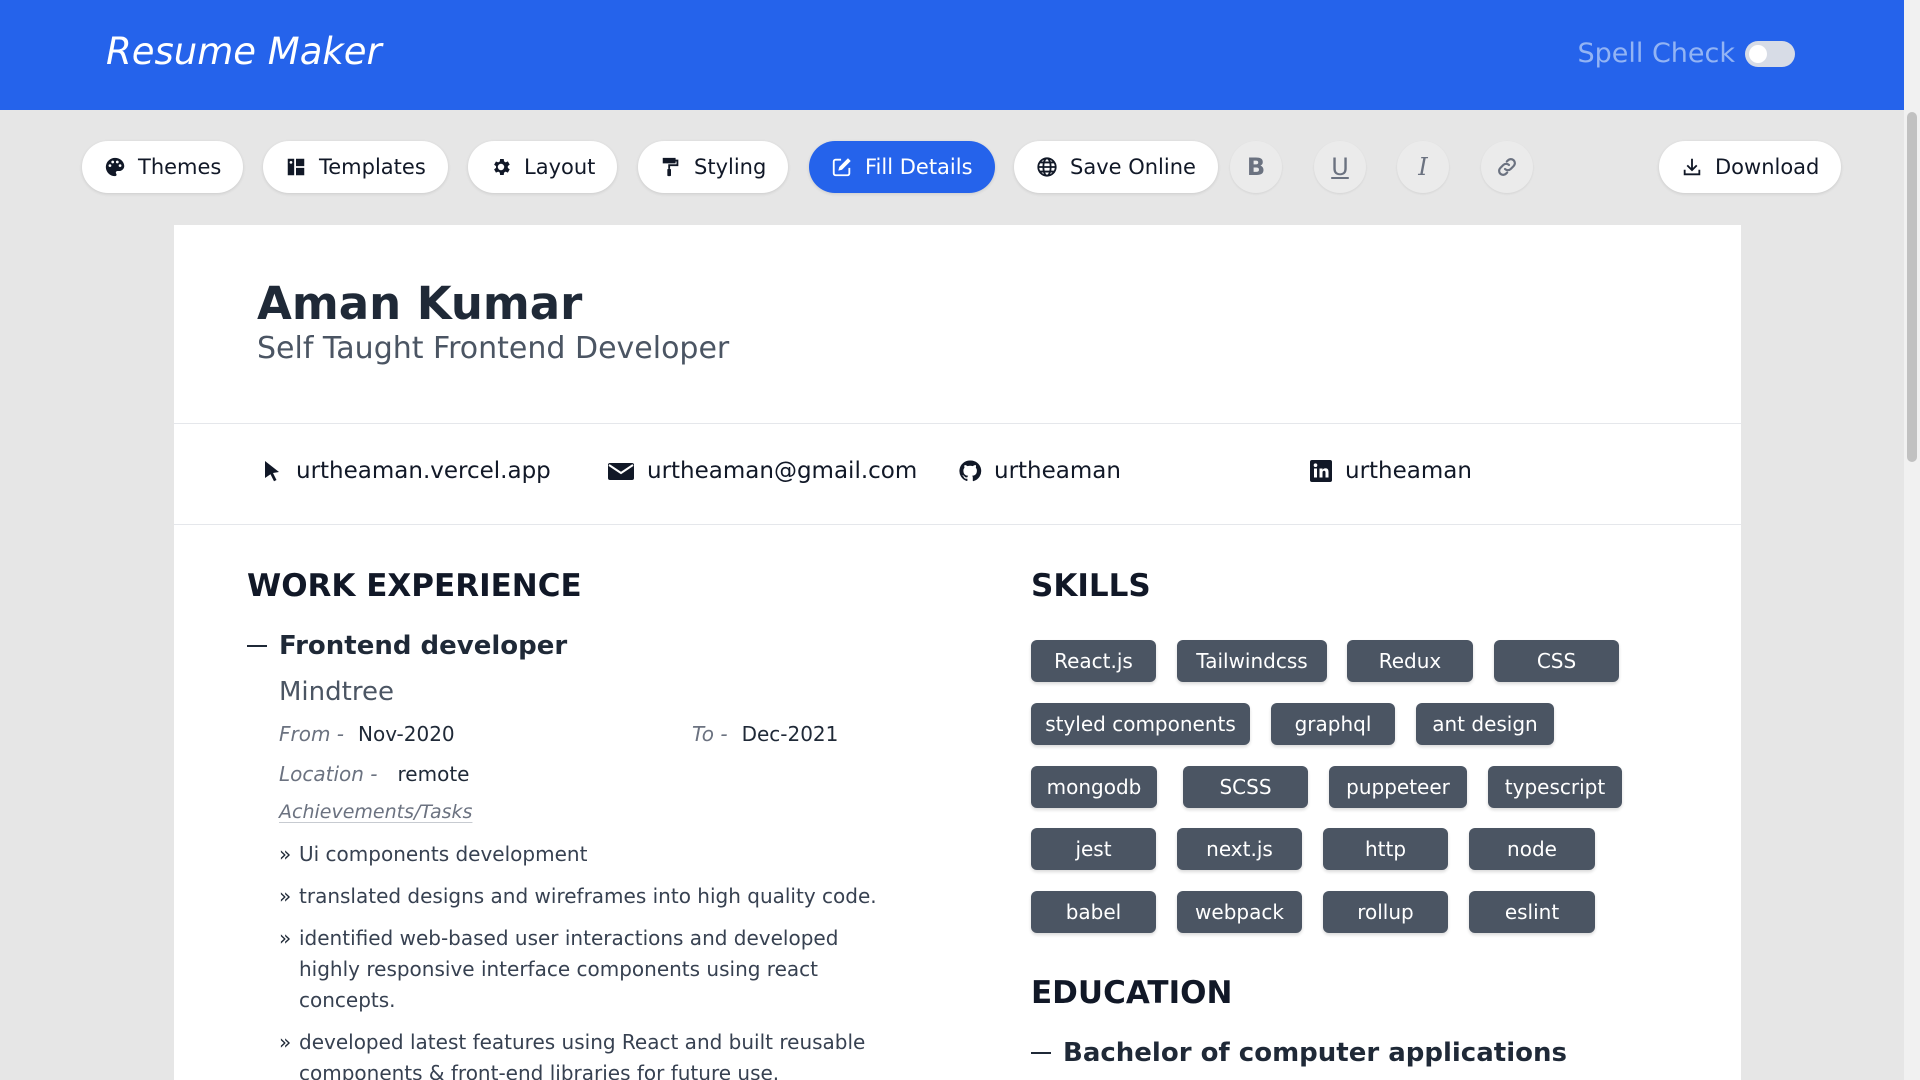 This screenshot has width=1920, height=1080. I want to click on contact-linkedin: urtheaman, so click(1390, 471).